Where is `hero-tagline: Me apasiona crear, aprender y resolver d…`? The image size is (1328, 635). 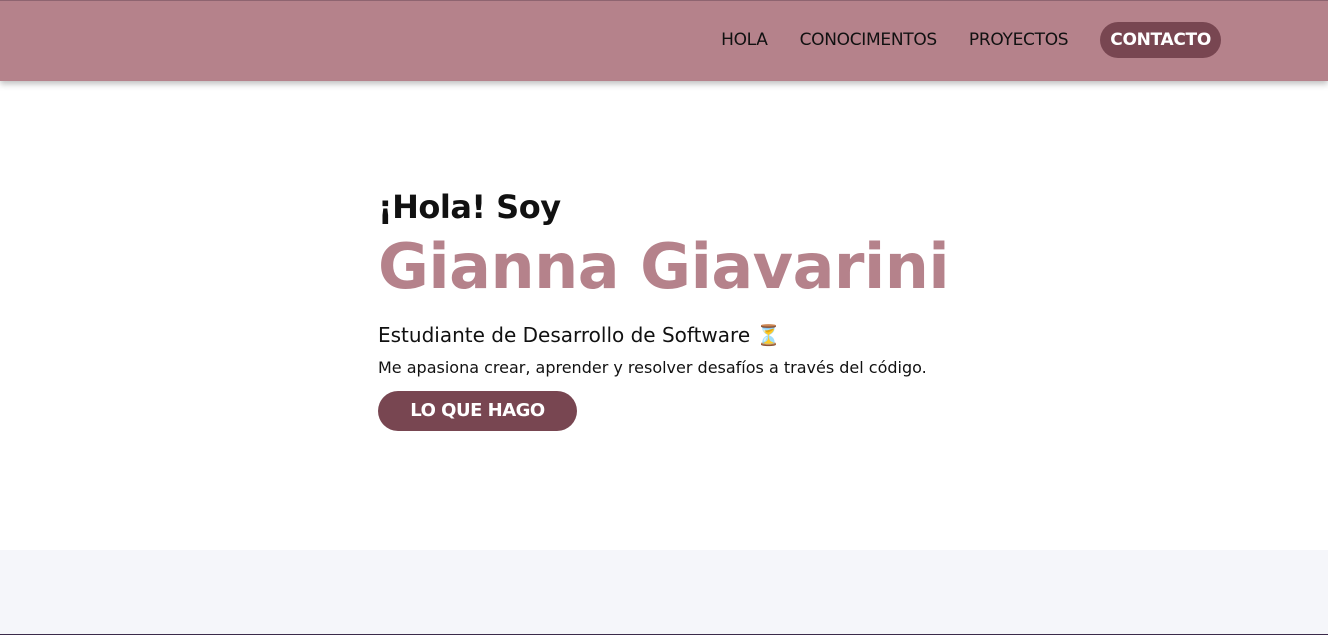 hero-tagline: Me apasiona crear, aprender y resolver d… is located at coordinates (652, 367).